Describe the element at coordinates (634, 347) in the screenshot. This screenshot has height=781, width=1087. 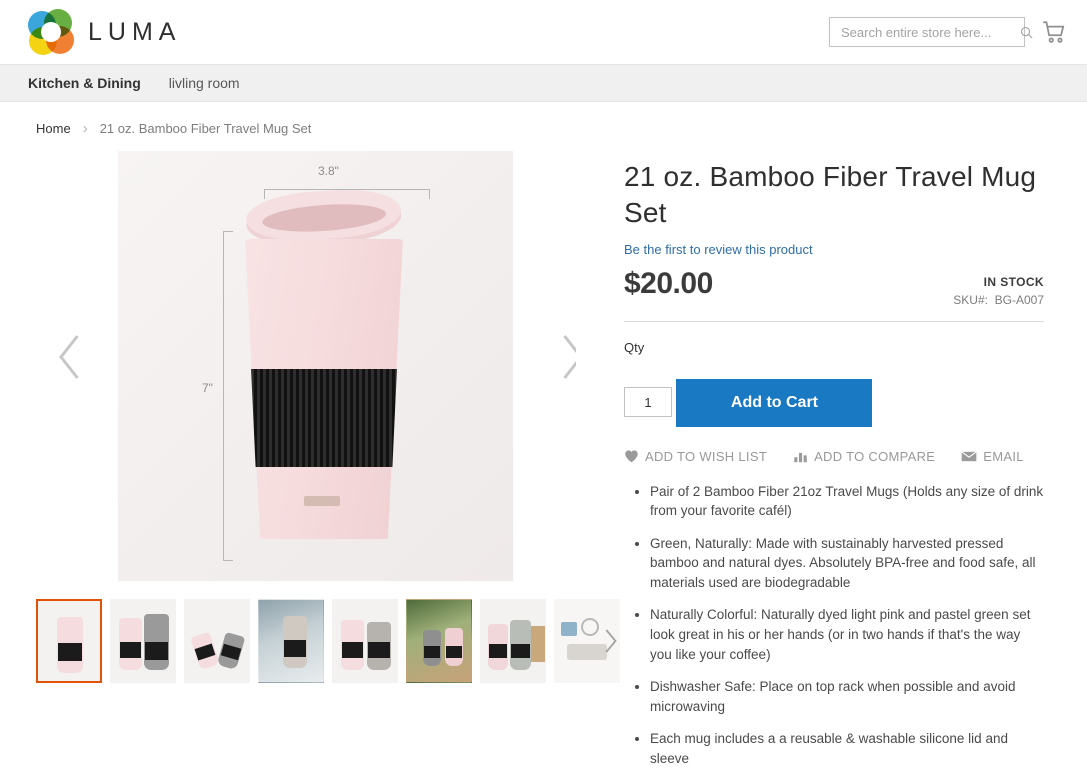
I see `quantity-label: Qty` at that location.